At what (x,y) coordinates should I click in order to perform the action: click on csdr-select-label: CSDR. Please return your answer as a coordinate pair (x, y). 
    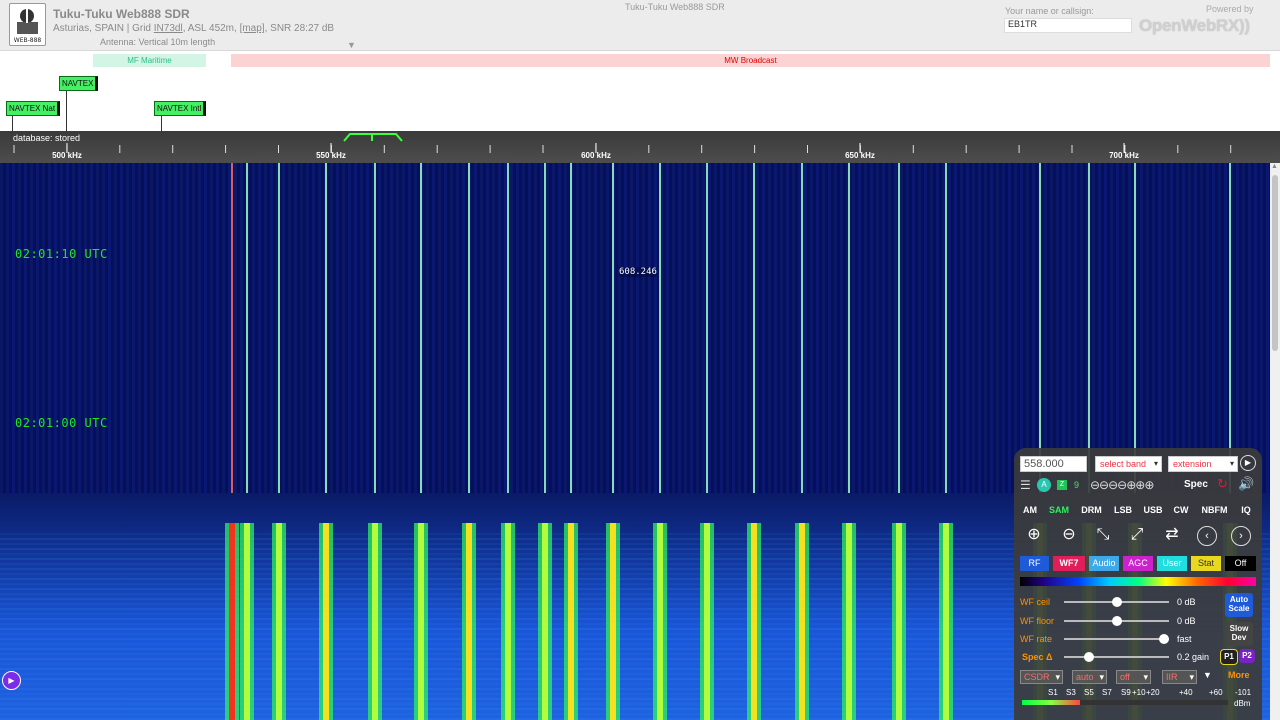
    Looking at the image, I should click on (1037, 677).